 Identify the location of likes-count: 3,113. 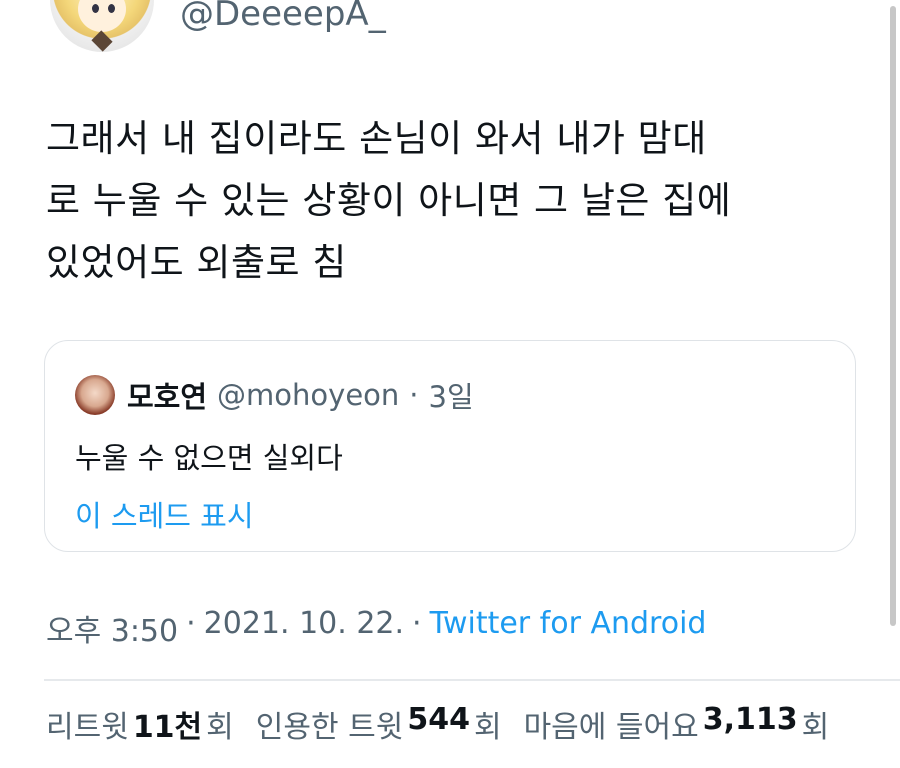
(750, 719).